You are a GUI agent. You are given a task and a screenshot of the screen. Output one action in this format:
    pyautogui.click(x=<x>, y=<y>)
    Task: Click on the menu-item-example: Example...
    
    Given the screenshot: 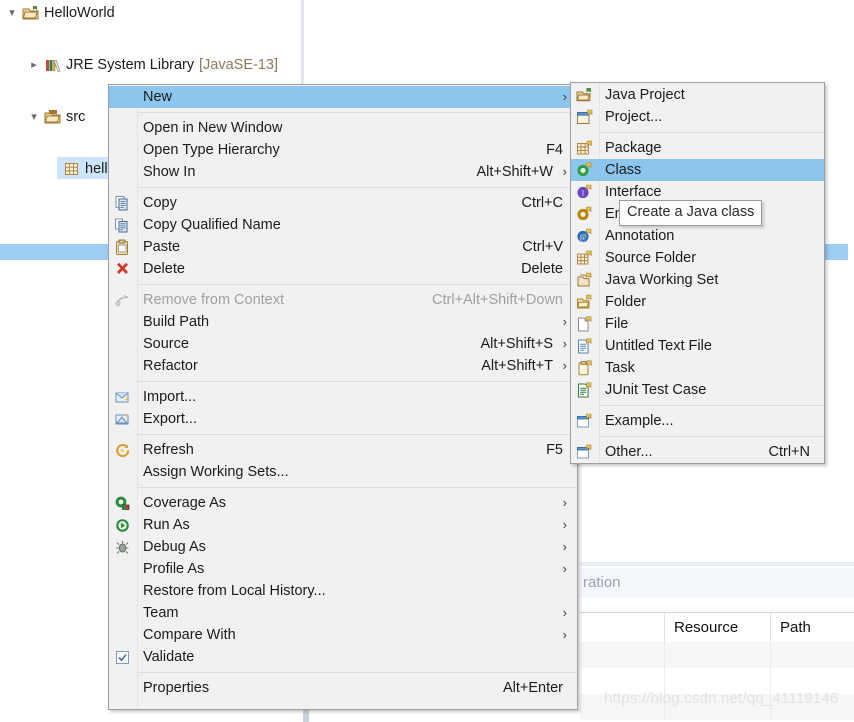 What is the action you would take?
    pyautogui.click(x=697, y=421)
    